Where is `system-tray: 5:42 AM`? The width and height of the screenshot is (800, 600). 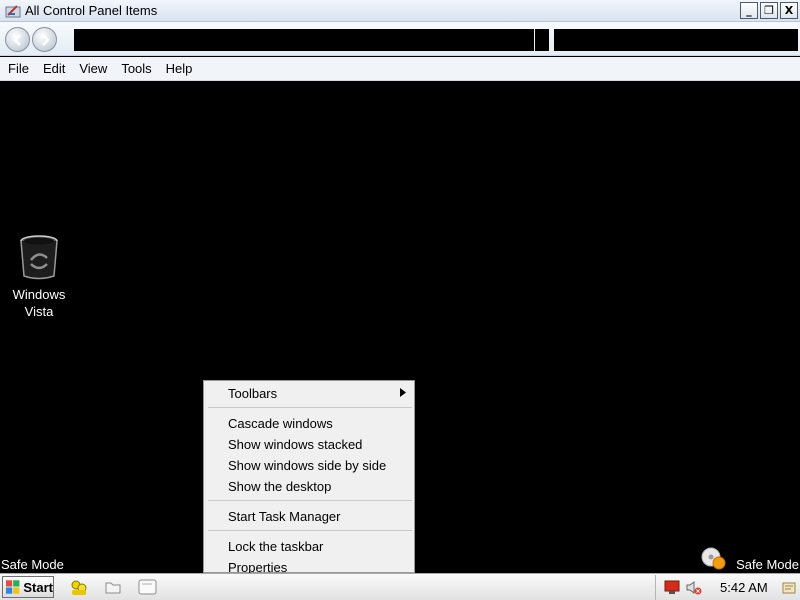
system-tray: 5:42 AM is located at coordinates (727, 587).